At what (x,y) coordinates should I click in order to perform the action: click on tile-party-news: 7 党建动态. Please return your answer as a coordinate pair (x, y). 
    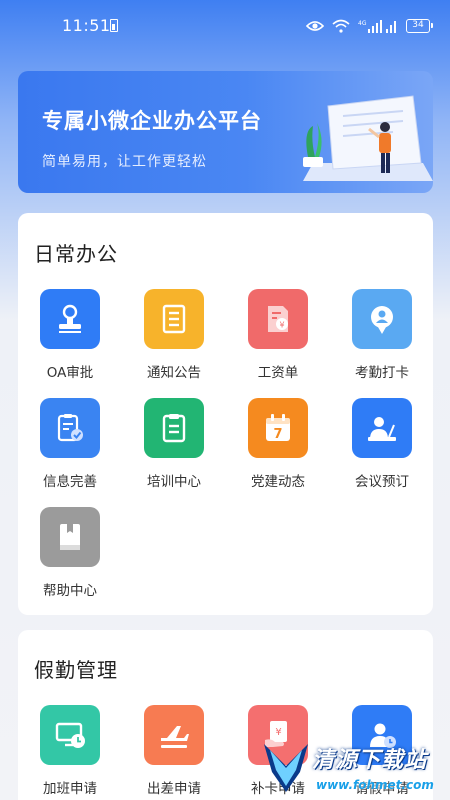
    Looking at the image, I should click on (278, 448).